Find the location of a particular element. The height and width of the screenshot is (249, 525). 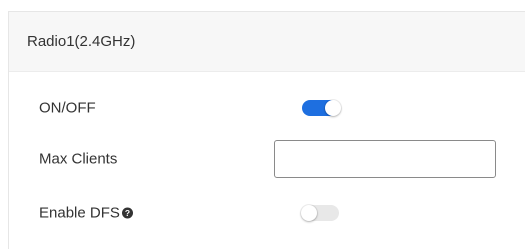

question-circle-icon: ? is located at coordinates (127, 213).